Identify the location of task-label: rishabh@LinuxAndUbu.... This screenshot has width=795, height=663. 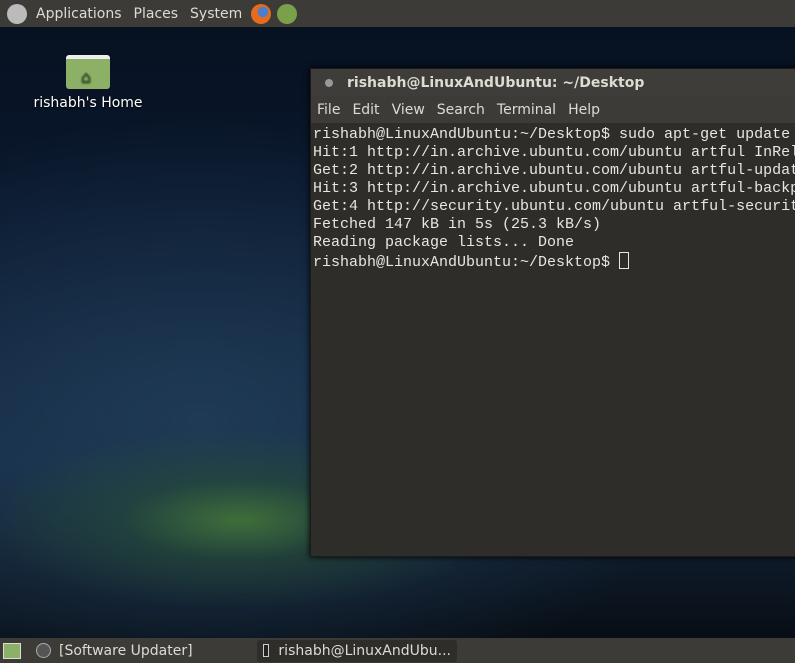
(364, 650).